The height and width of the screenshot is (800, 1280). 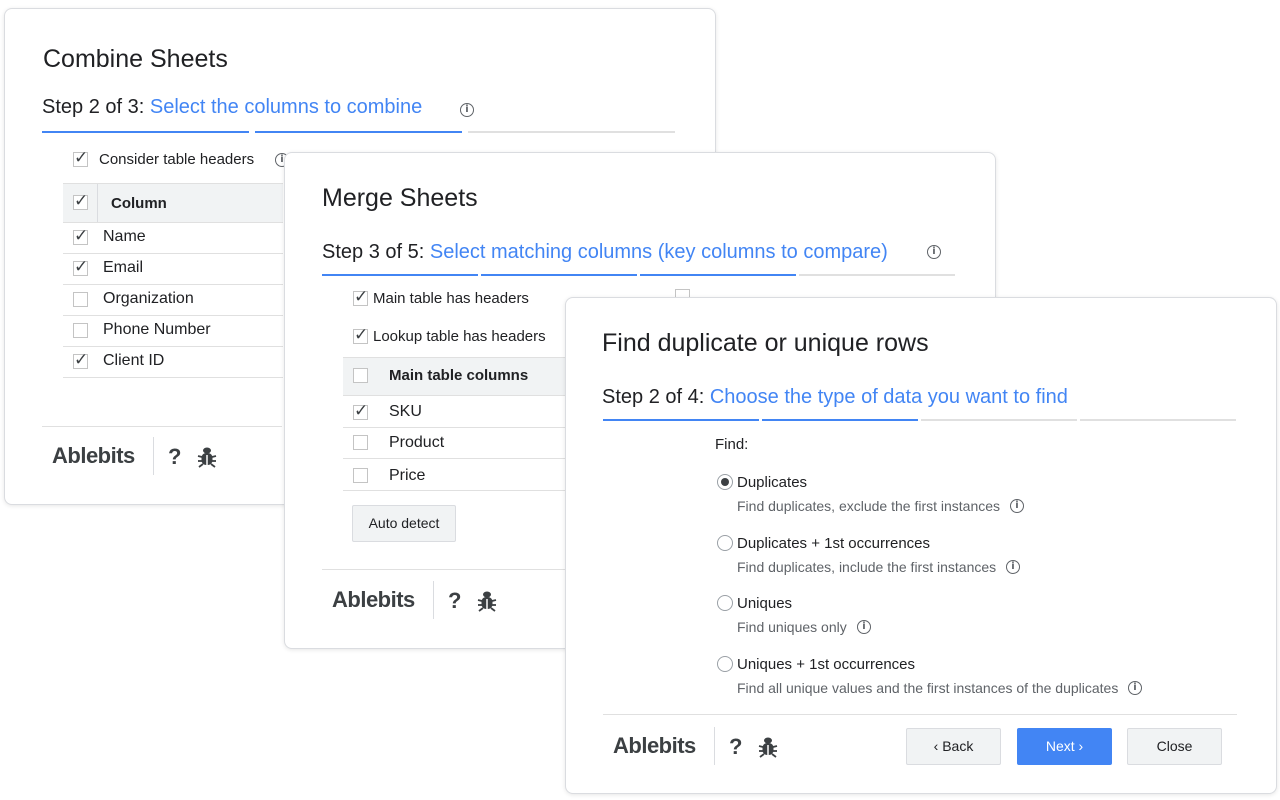 I want to click on find-title: Find duplicate or unique rows, so click(x=765, y=343).